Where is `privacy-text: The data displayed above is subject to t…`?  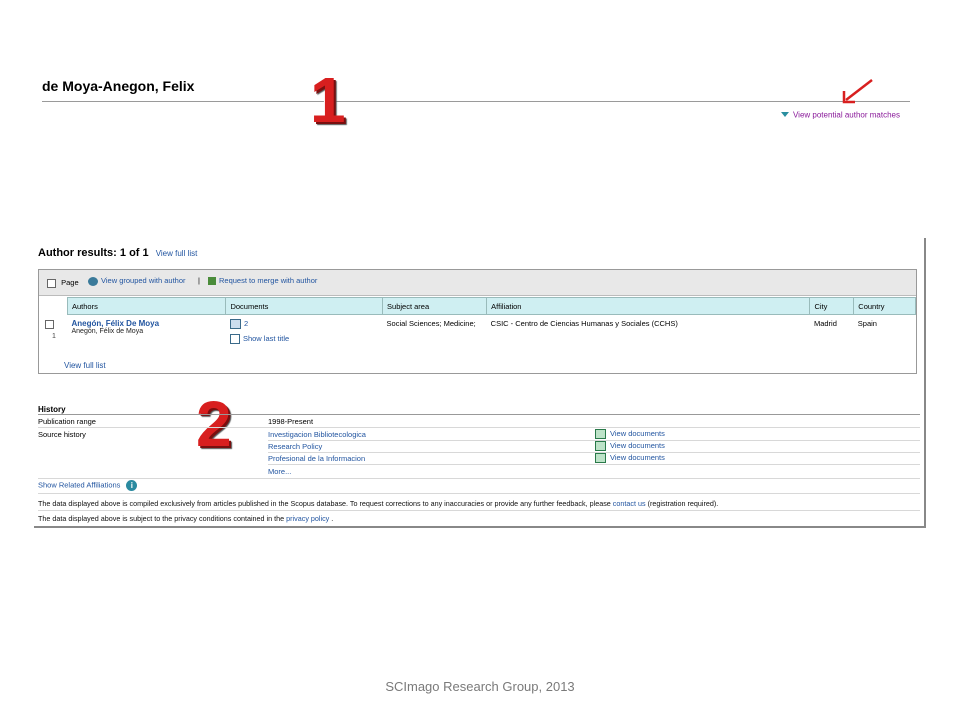
privacy-text: The data displayed above is subject to t… is located at coordinates (161, 518).